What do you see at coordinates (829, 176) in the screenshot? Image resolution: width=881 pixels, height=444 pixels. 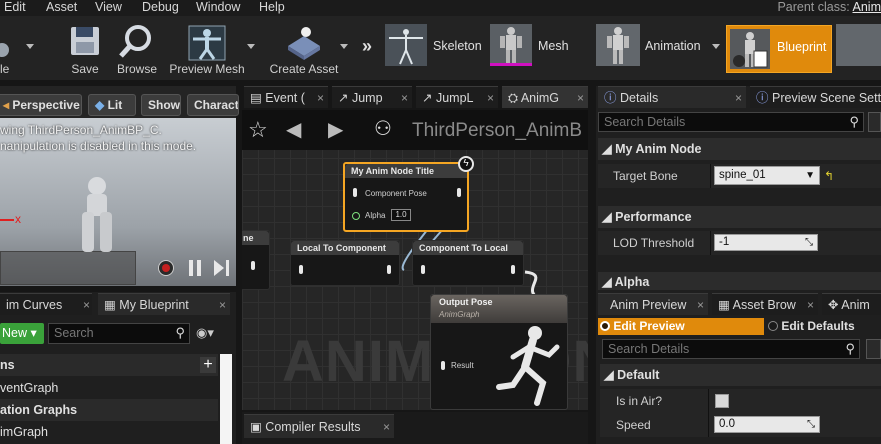 I see `reset-arrow-icon: ↰` at bounding box center [829, 176].